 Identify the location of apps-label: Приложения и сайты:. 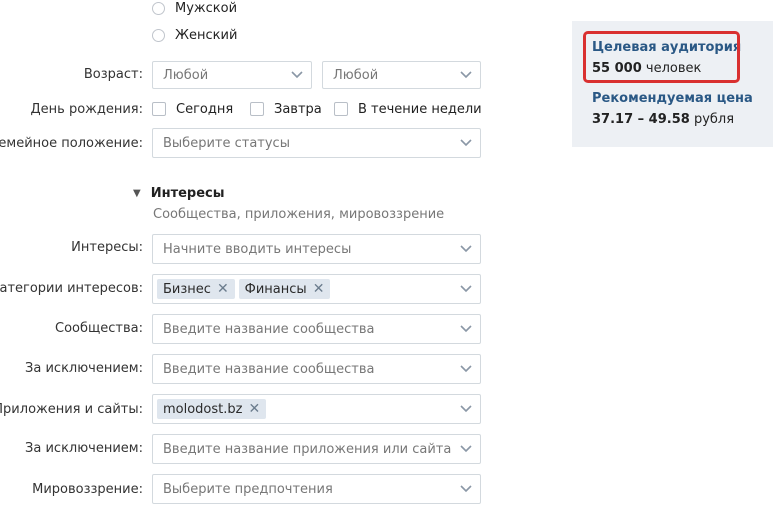
(71, 409).